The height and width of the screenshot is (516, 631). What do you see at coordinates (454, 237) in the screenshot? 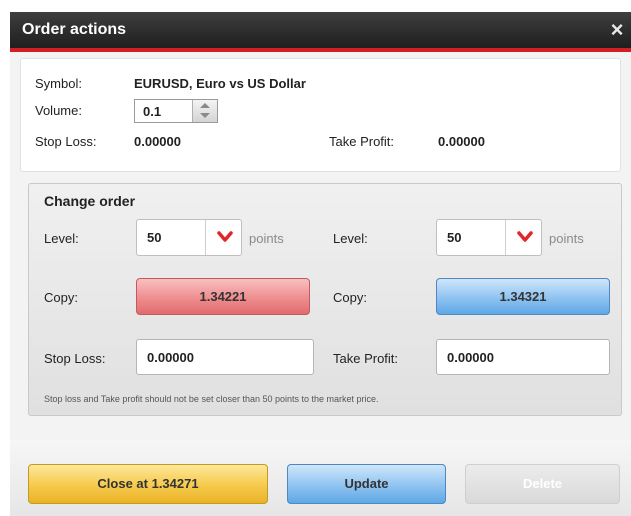
I see `level-value-right: 50` at bounding box center [454, 237].